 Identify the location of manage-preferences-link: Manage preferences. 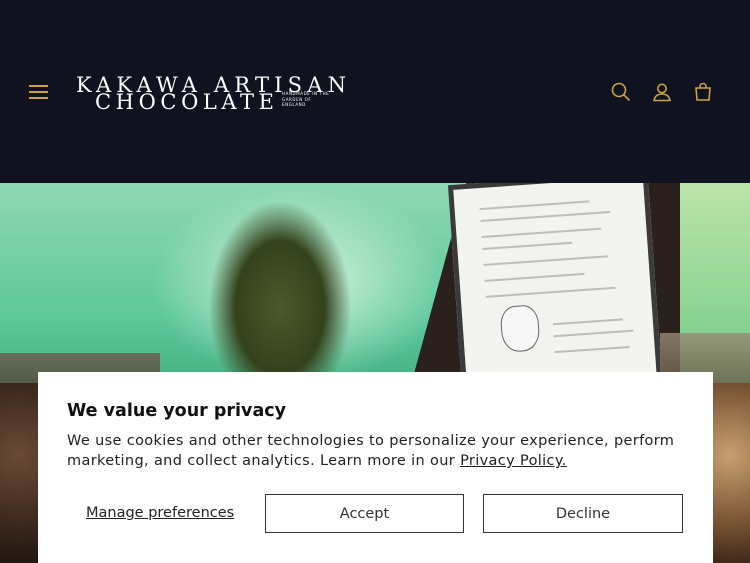
(160, 513).